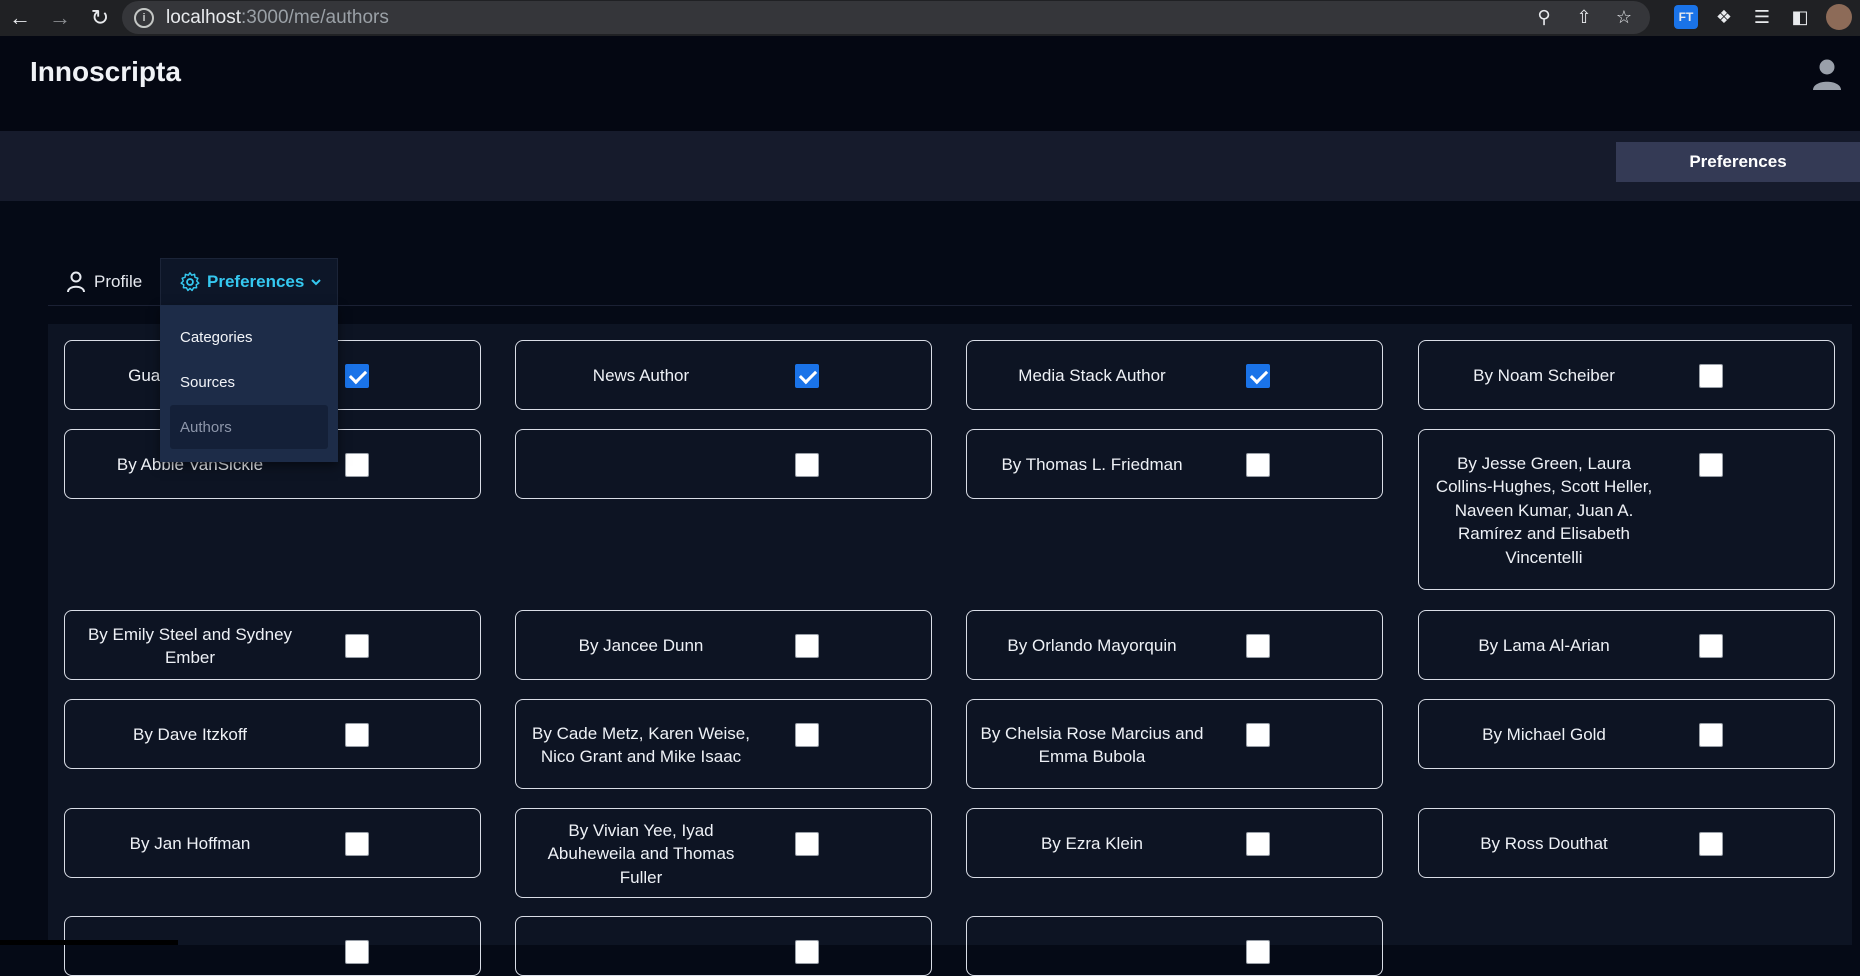  What do you see at coordinates (20, 18) in the screenshot?
I see `back-icon: ←` at bounding box center [20, 18].